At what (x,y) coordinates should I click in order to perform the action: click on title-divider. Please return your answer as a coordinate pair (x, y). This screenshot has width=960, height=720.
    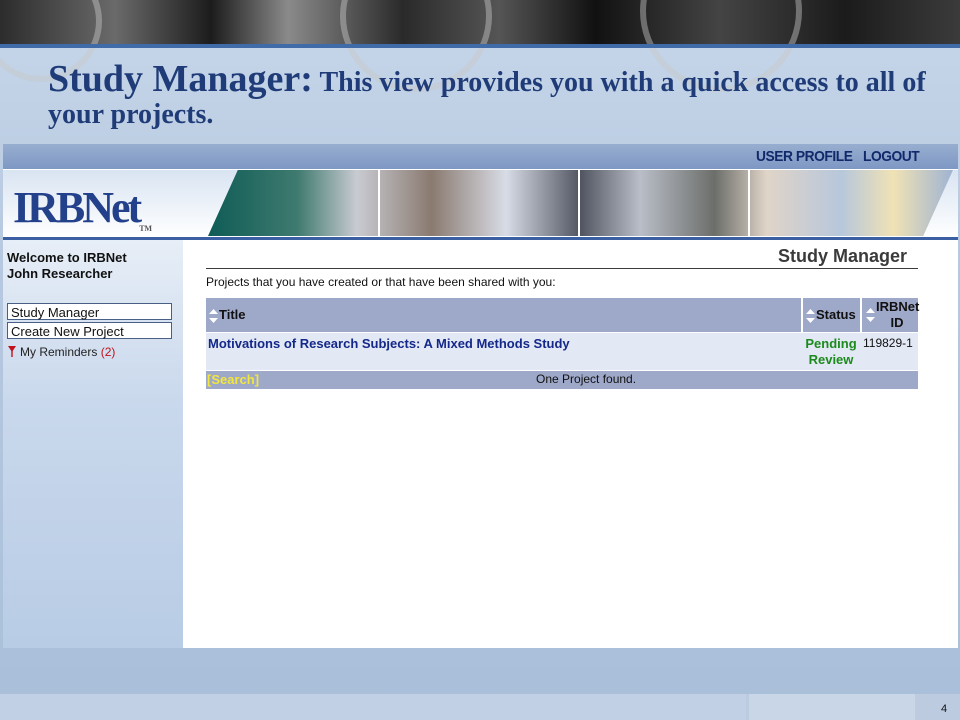
    Looking at the image, I should click on (562, 268).